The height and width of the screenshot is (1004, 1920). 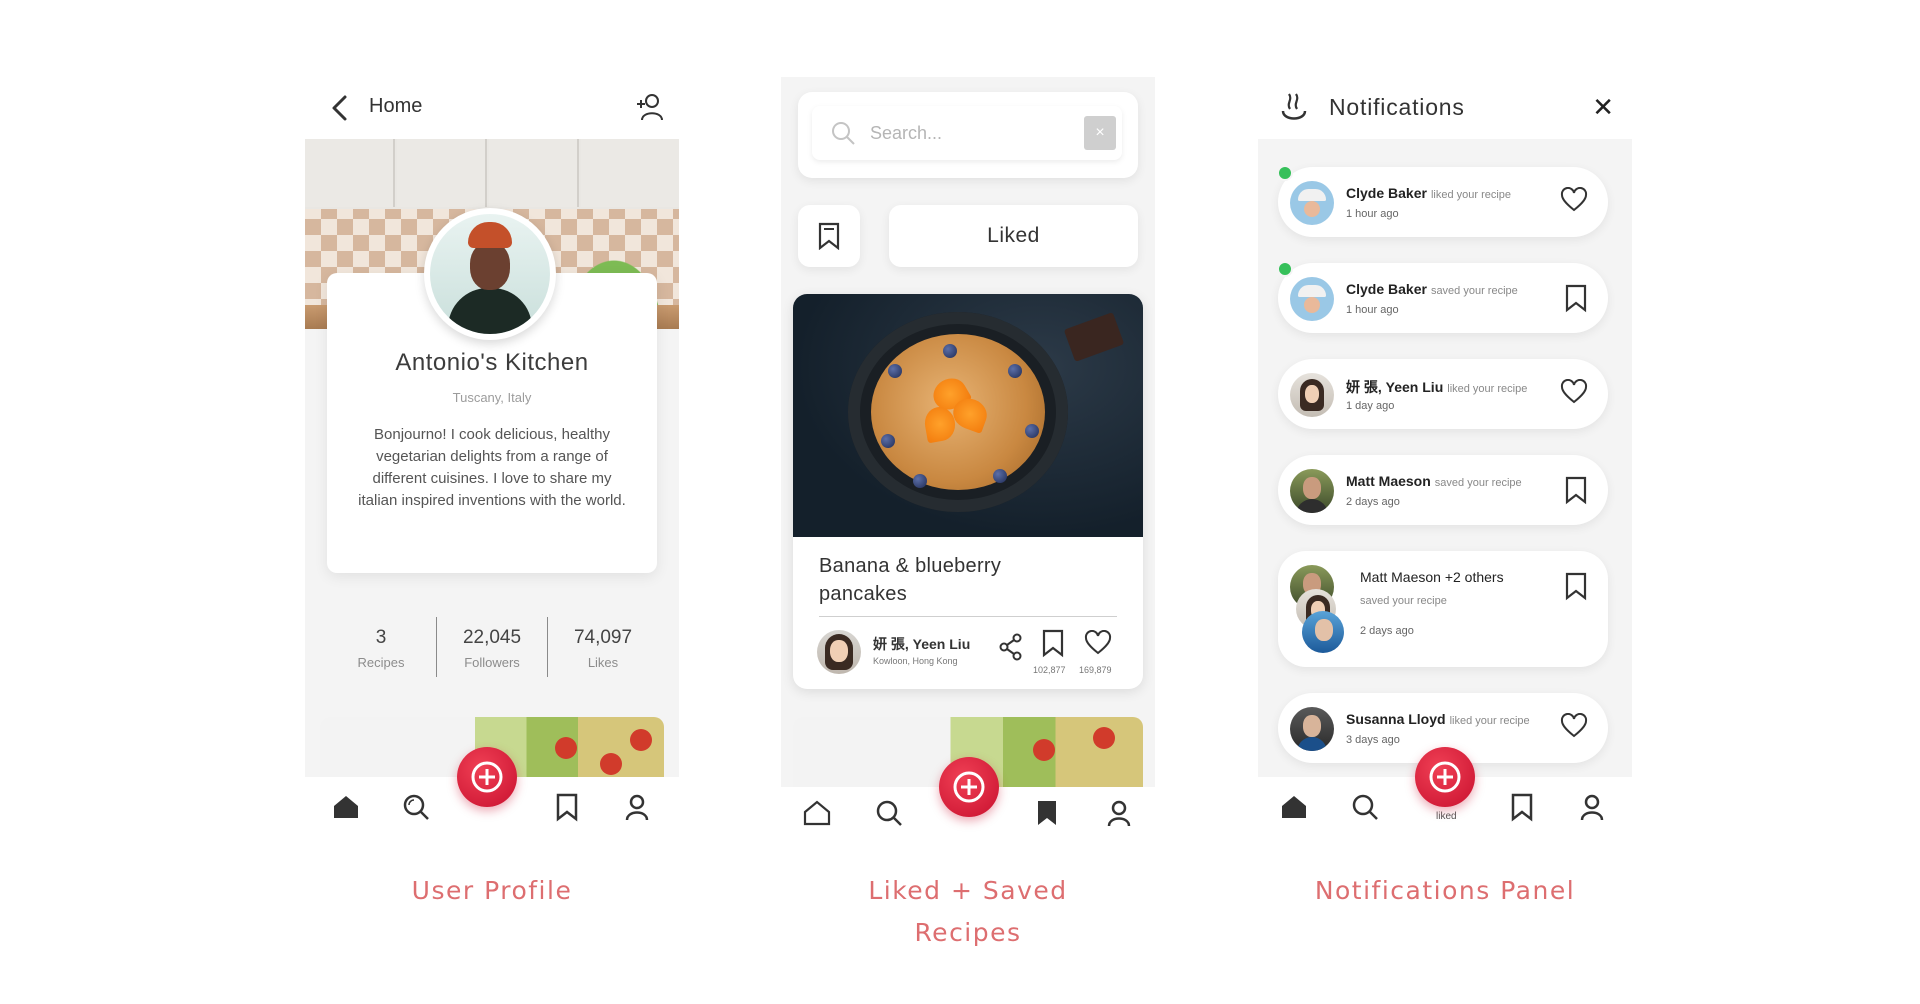 What do you see at coordinates (341, 108) in the screenshot?
I see `back-arrow-icon` at bounding box center [341, 108].